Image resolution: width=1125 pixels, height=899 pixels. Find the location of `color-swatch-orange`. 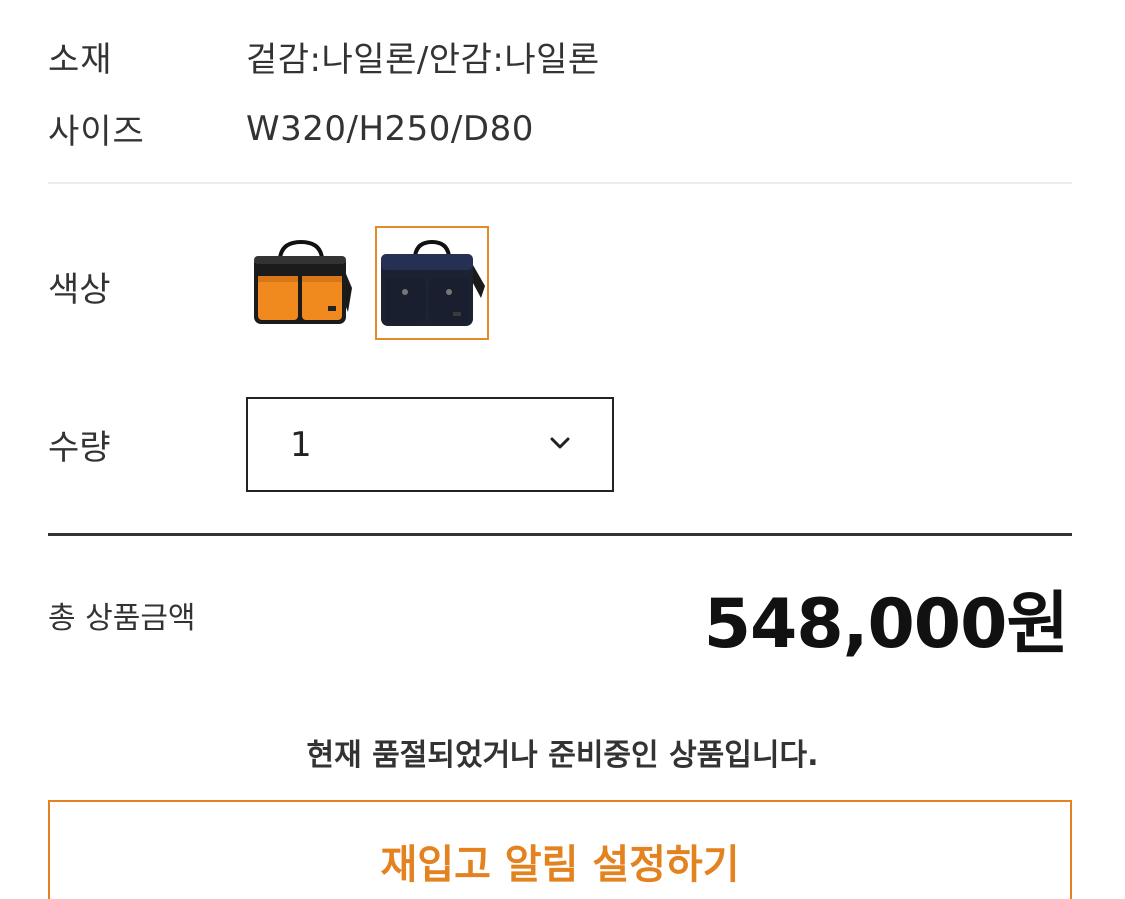

color-swatch-orange is located at coordinates (301, 283).